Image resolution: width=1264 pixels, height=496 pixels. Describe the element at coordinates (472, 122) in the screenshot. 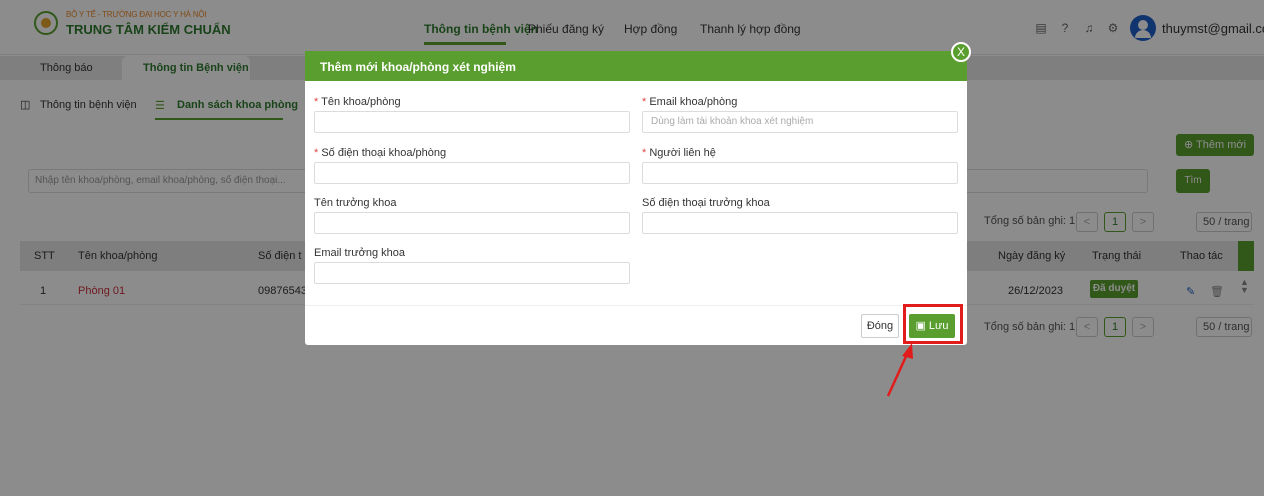

I see `department-name-input` at that location.